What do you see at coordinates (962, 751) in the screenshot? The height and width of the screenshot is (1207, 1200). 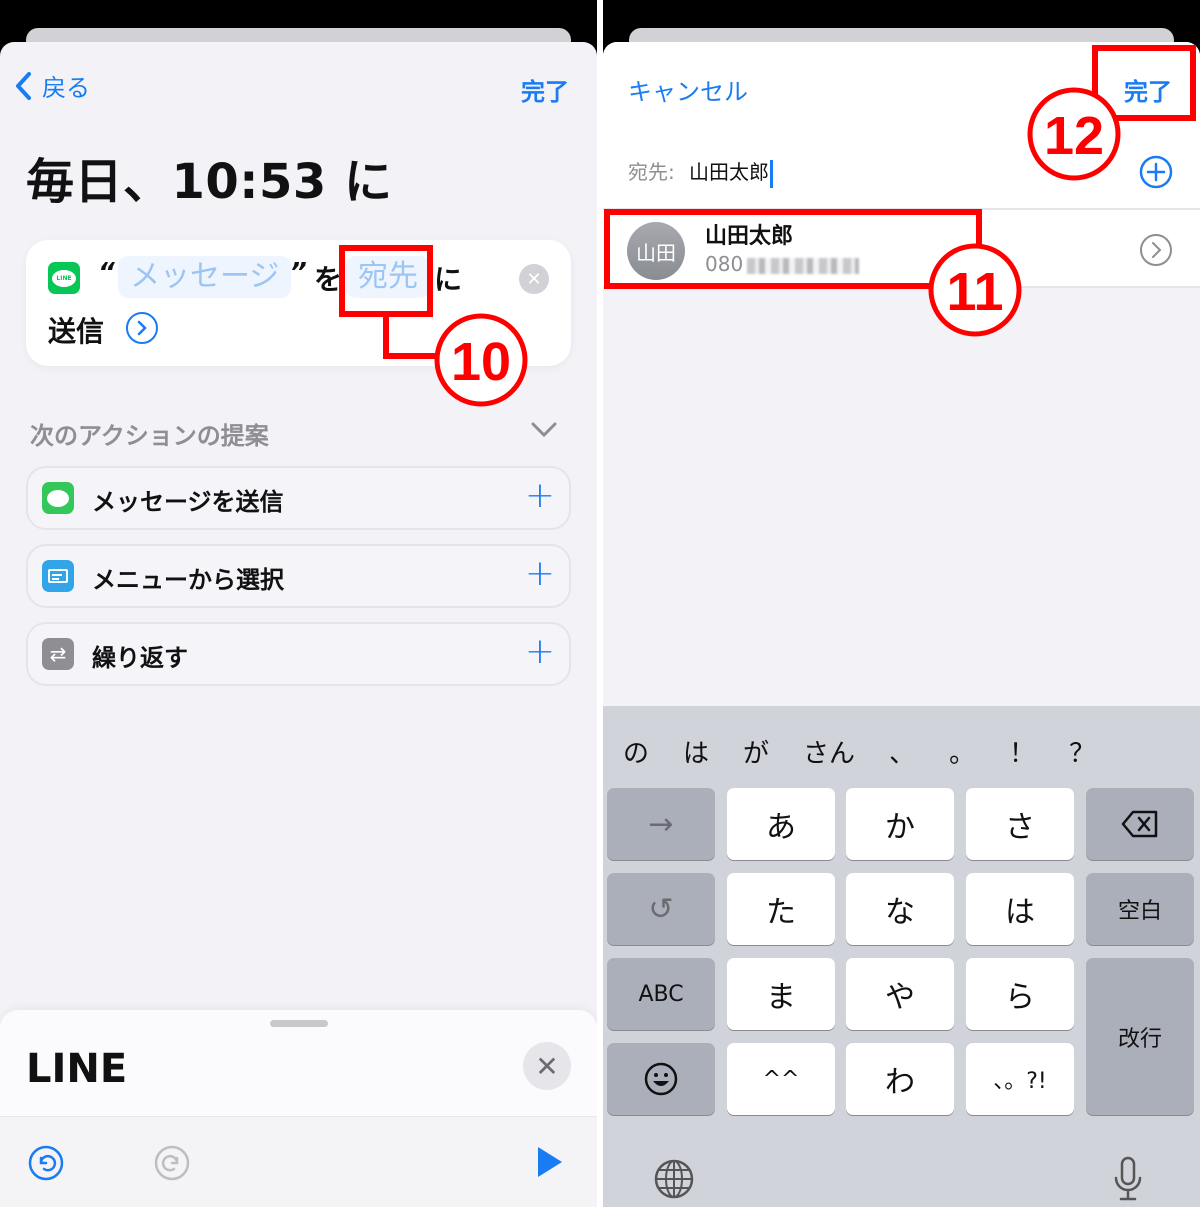 I see `candidate-item: 。` at bounding box center [962, 751].